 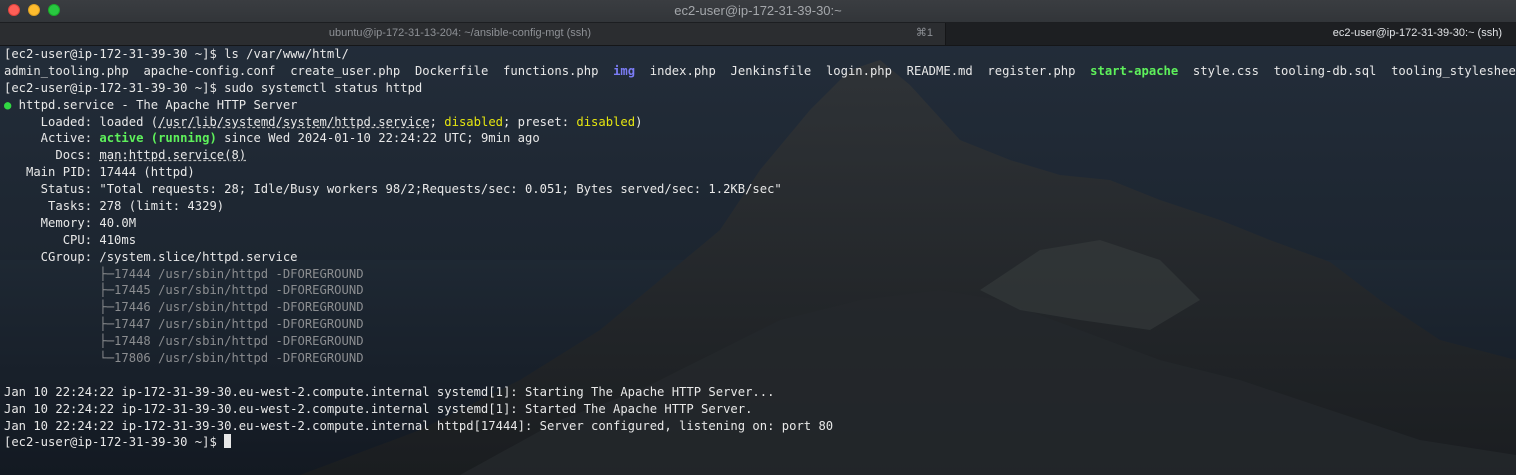 I want to click on main-pid-line: Main PID: 17444 (httpd), so click(x=99, y=172).